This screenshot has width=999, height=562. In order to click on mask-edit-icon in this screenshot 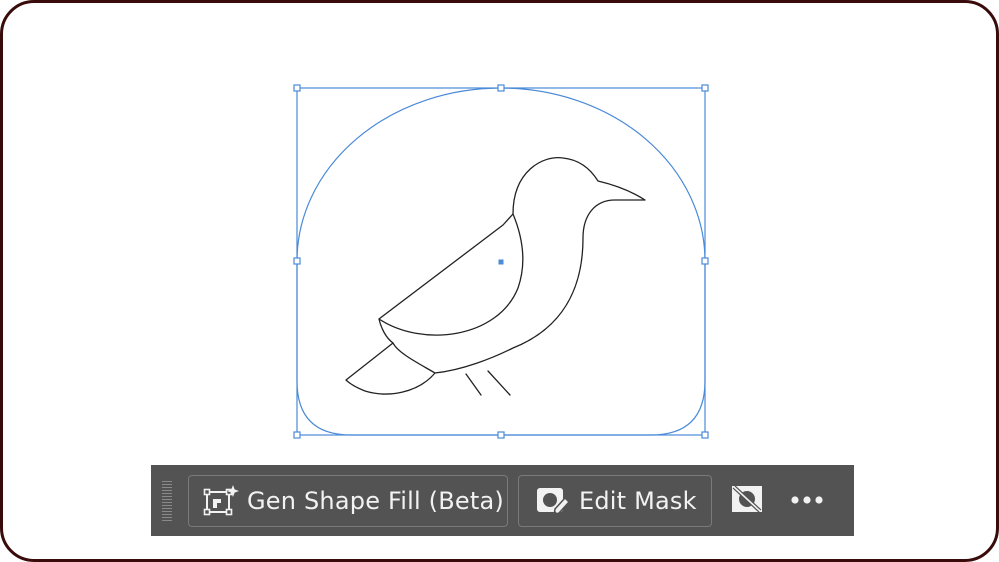, I will do `click(552, 501)`.